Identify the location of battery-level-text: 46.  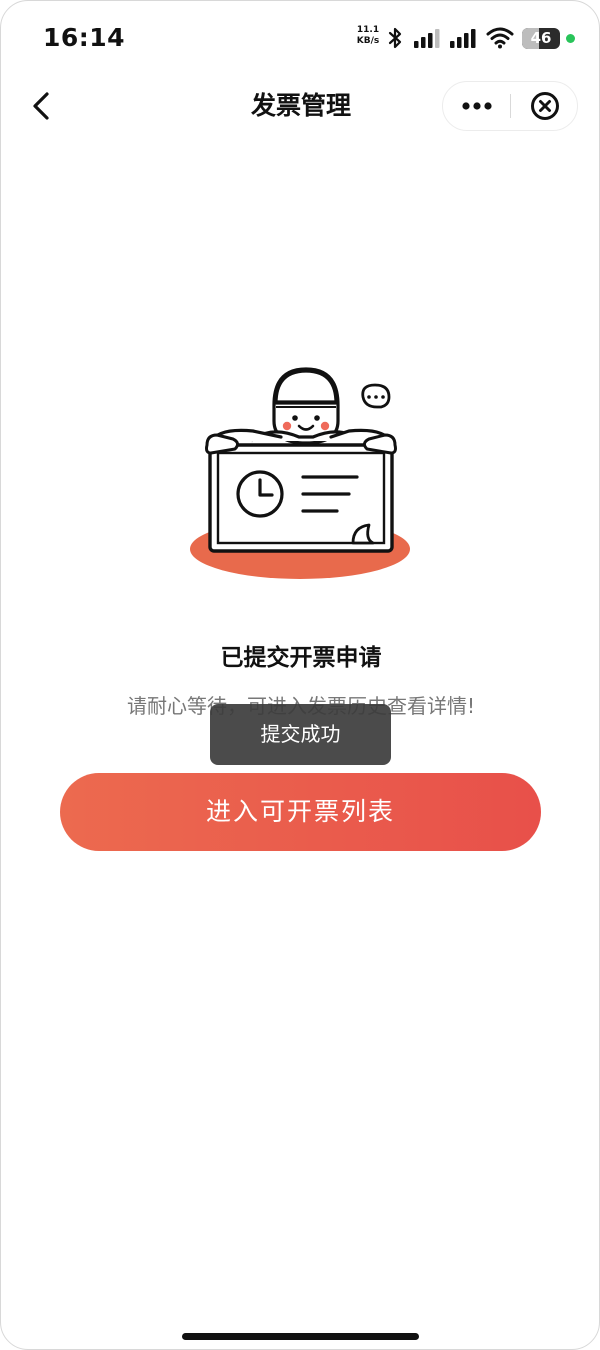
(541, 38).